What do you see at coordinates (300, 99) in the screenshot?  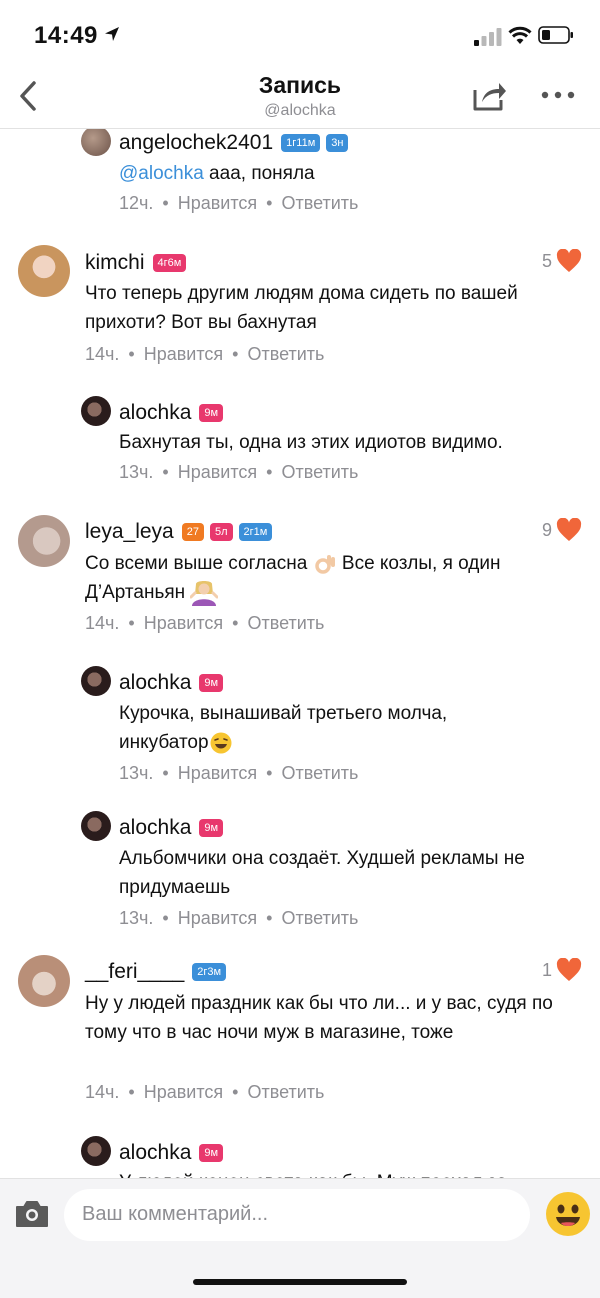 I see `nav-bar: Запись @alochka` at bounding box center [300, 99].